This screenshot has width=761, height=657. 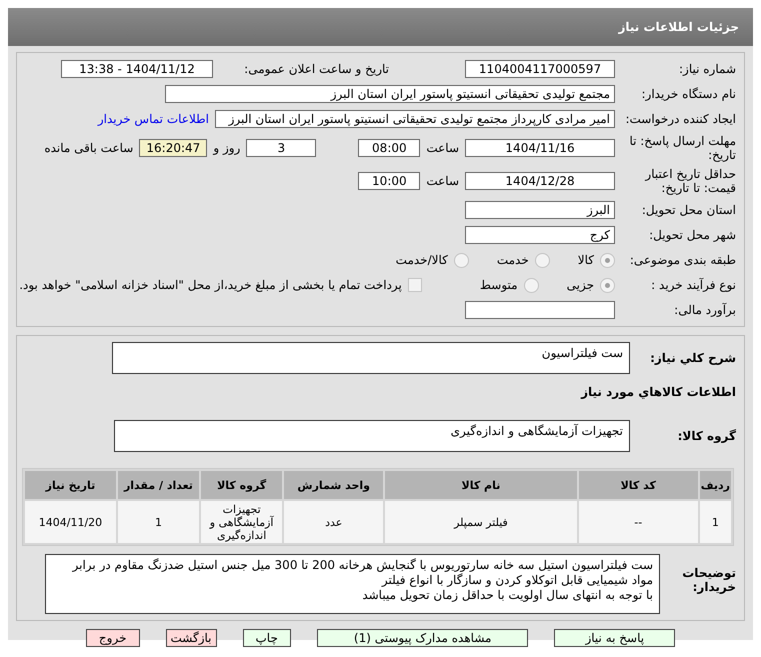 What do you see at coordinates (682, 260) in the screenshot?
I see `field-label: طبقه بندی موضوعی:` at bounding box center [682, 260].